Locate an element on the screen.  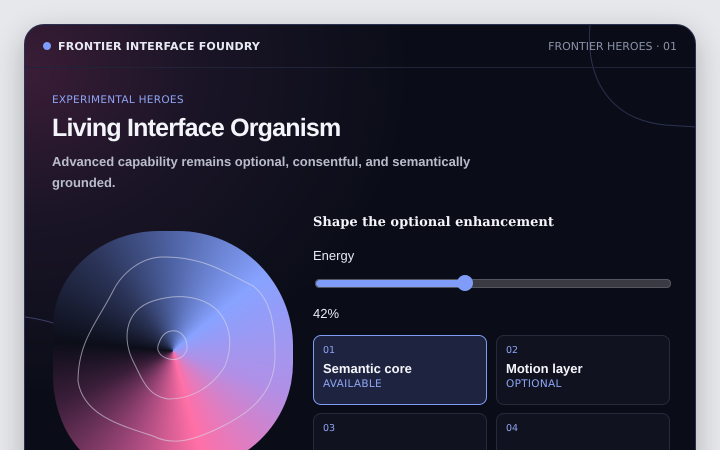
card-number: 01 is located at coordinates (329, 350).